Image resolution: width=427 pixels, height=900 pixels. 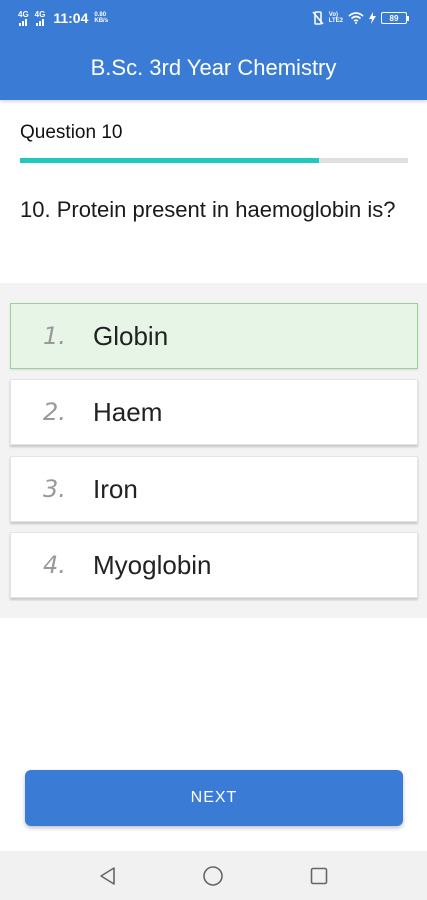 I want to click on quiz-progress-bar, so click(x=214, y=160).